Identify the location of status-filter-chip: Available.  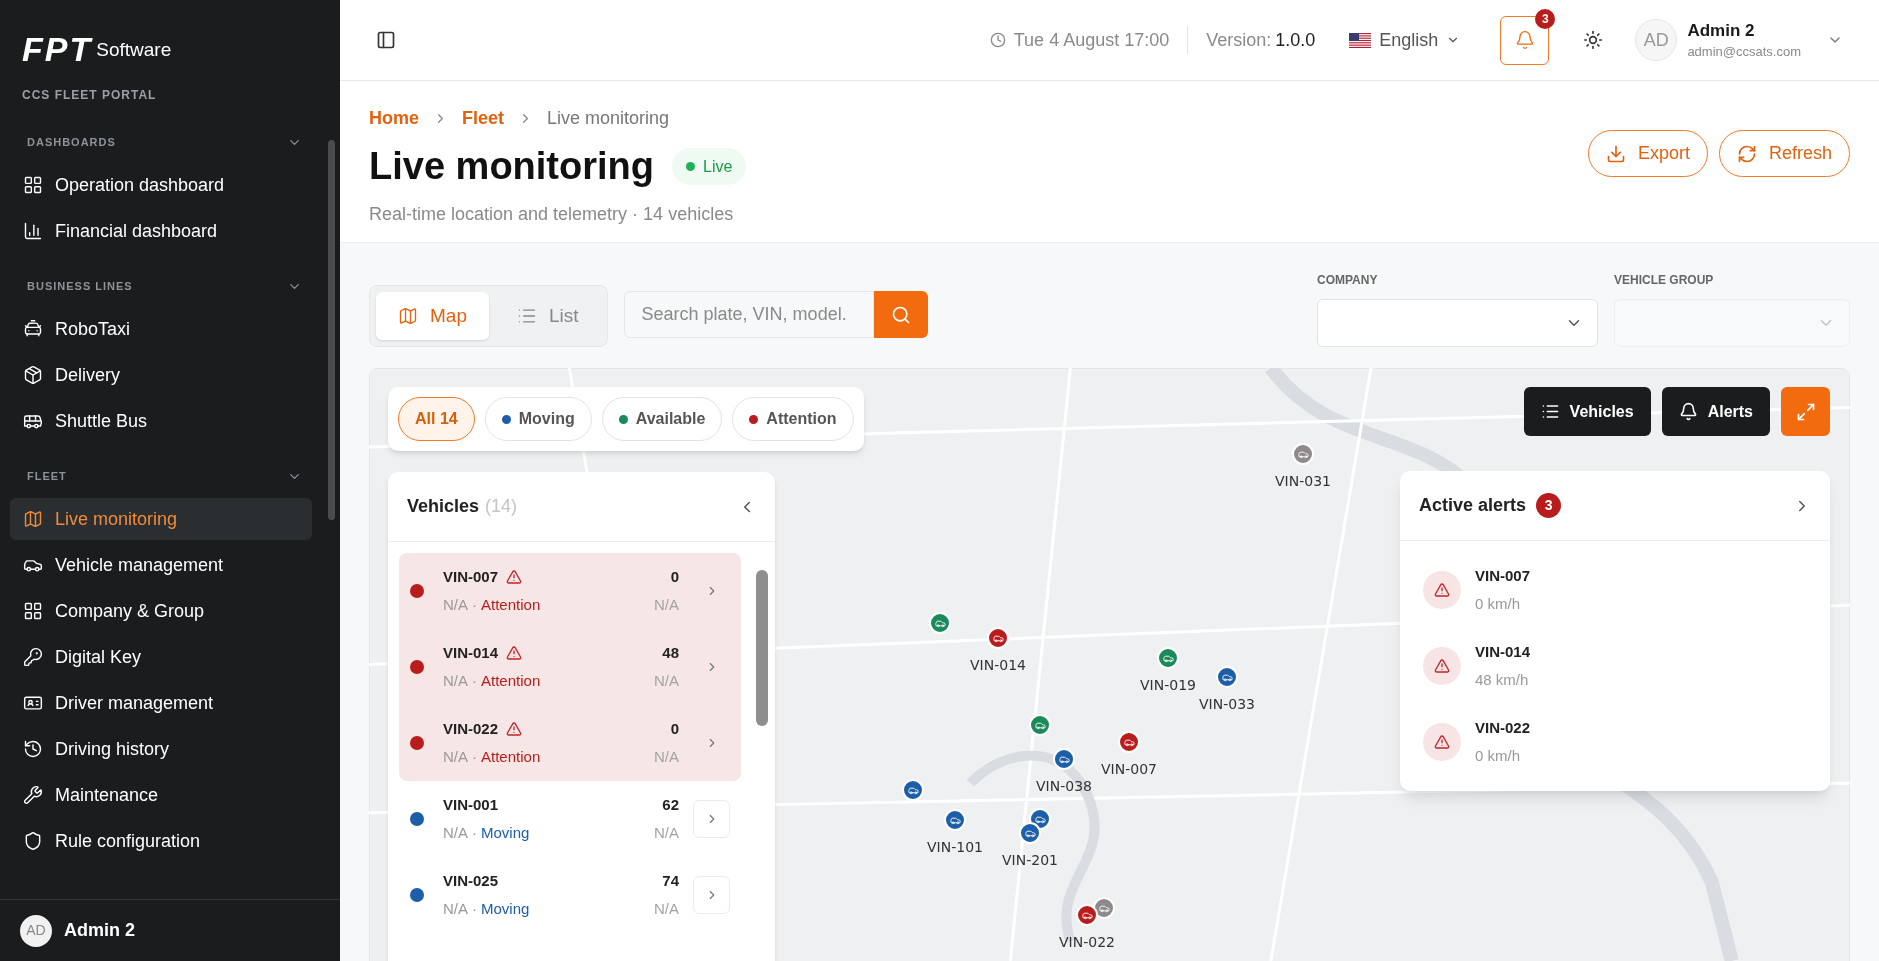
(662, 419).